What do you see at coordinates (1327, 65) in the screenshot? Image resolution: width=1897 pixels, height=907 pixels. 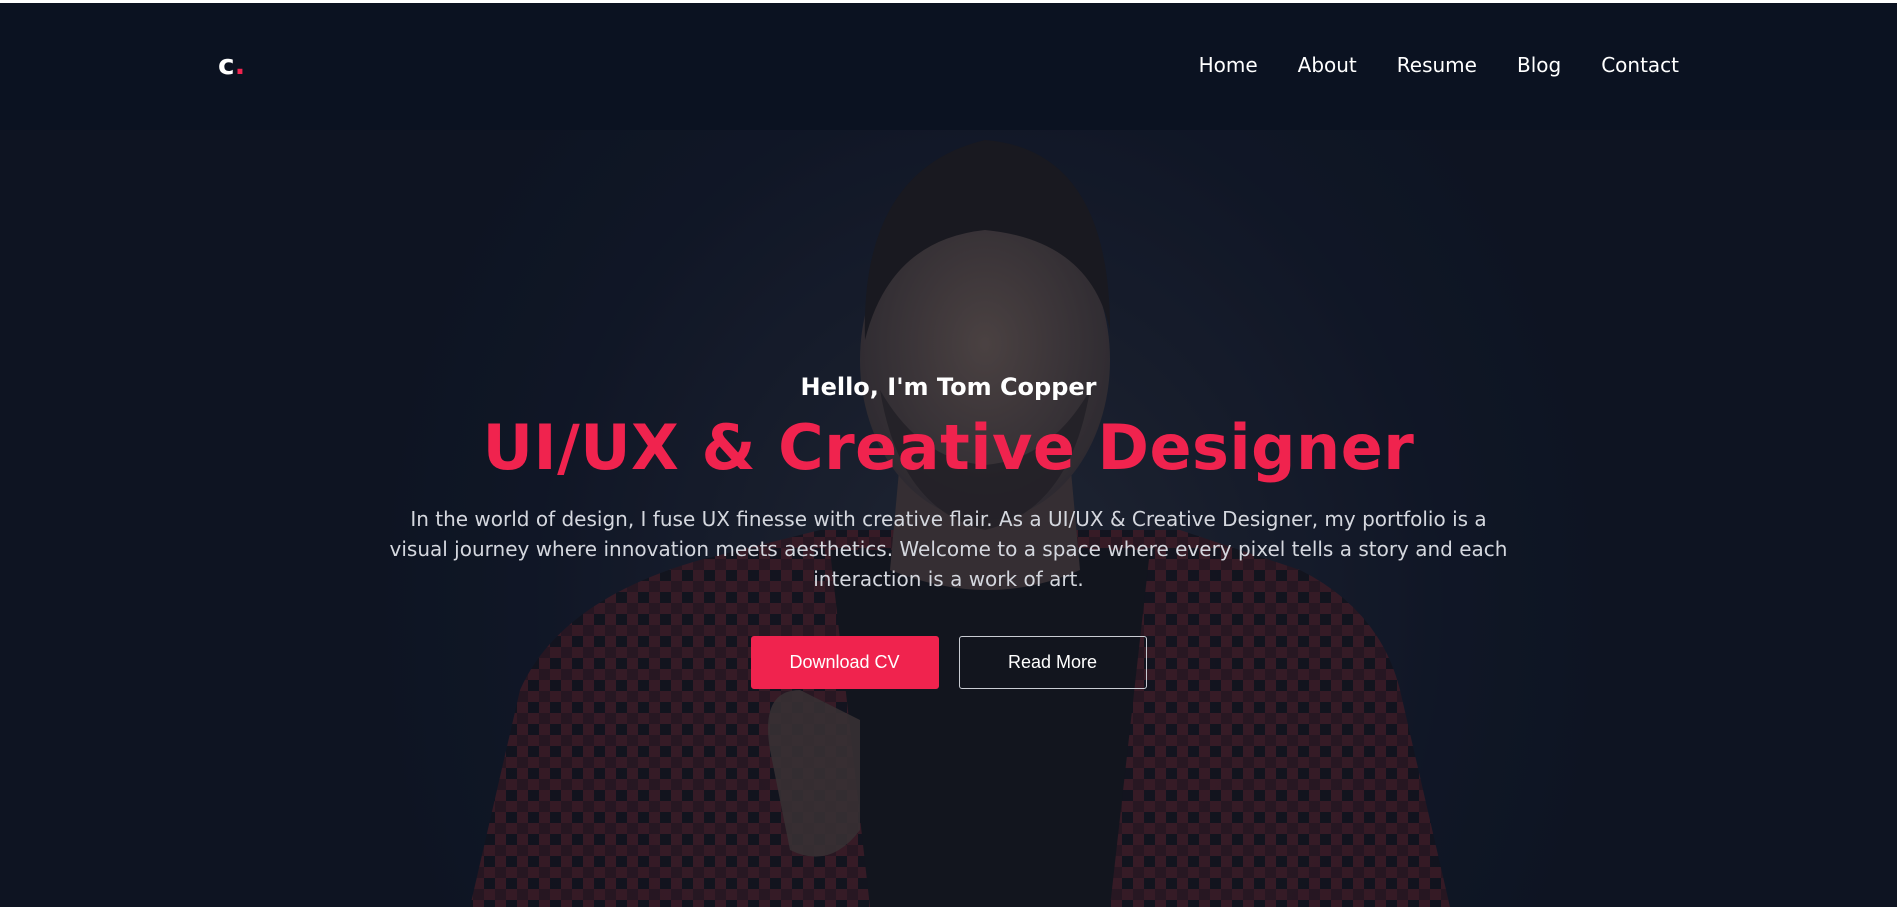 I see `nav-about: About` at bounding box center [1327, 65].